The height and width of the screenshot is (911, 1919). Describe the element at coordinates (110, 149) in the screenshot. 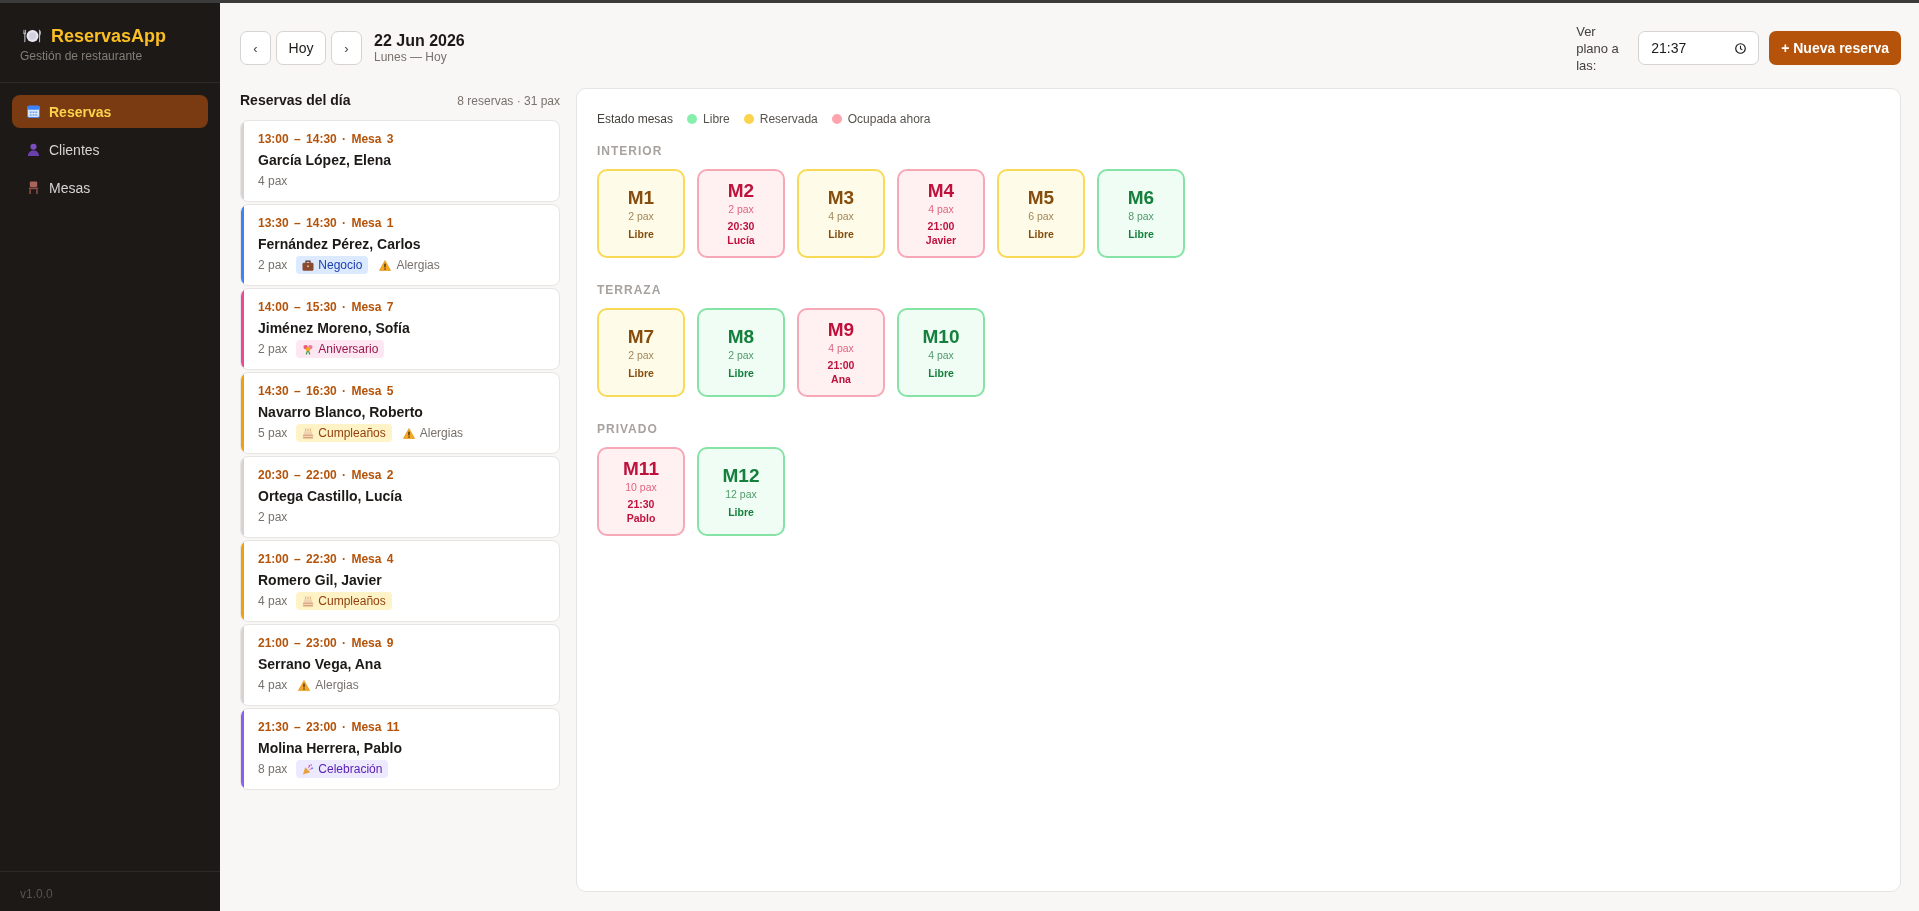

I see `nav-item: Clientes` at that location.